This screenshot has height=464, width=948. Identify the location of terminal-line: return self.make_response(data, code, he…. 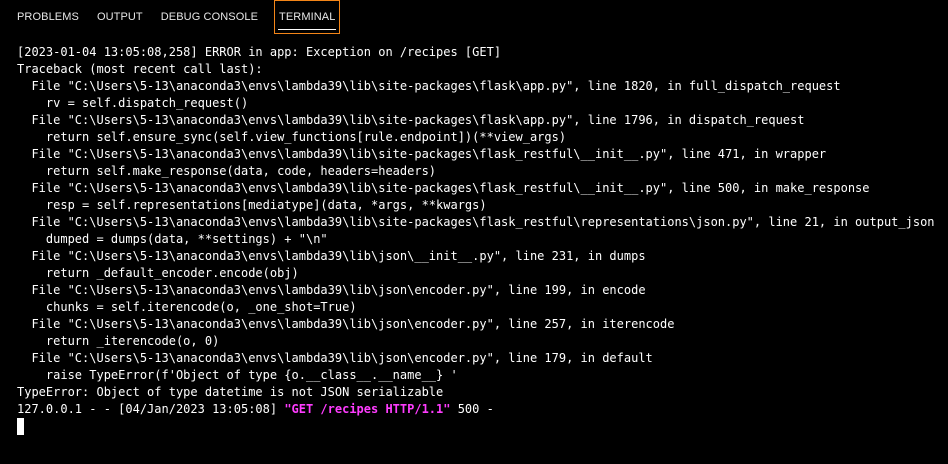
(227, 171).